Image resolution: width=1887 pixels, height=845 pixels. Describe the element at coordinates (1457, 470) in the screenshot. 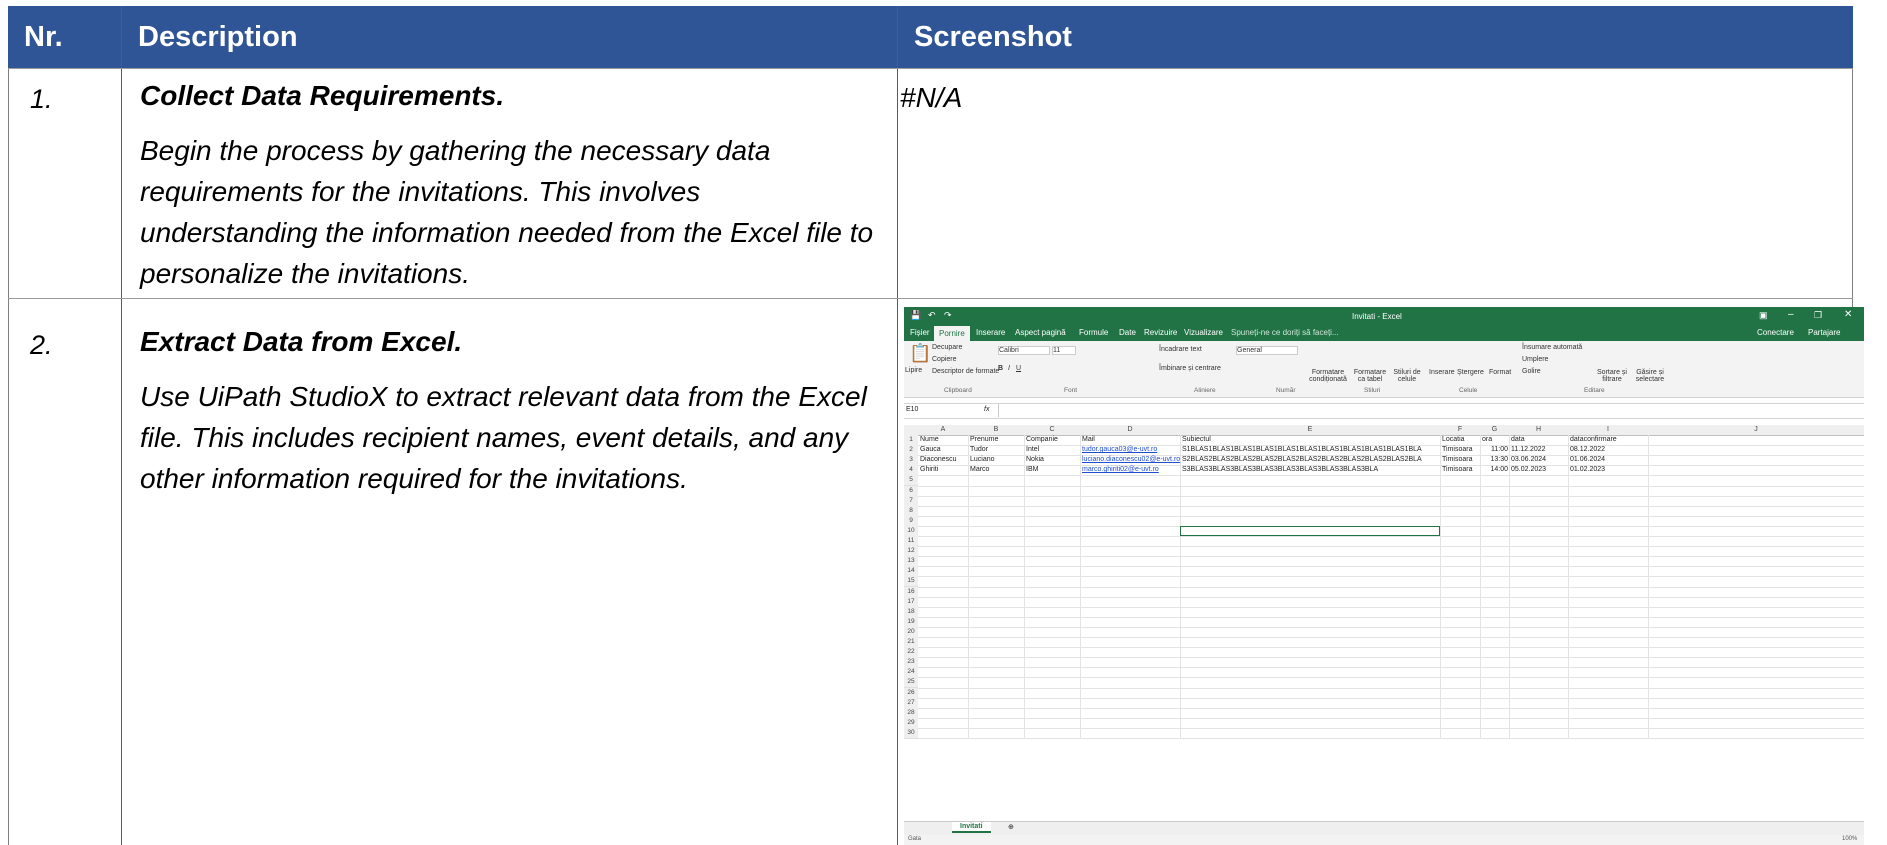

I see `cell: Timisoara` at that location.